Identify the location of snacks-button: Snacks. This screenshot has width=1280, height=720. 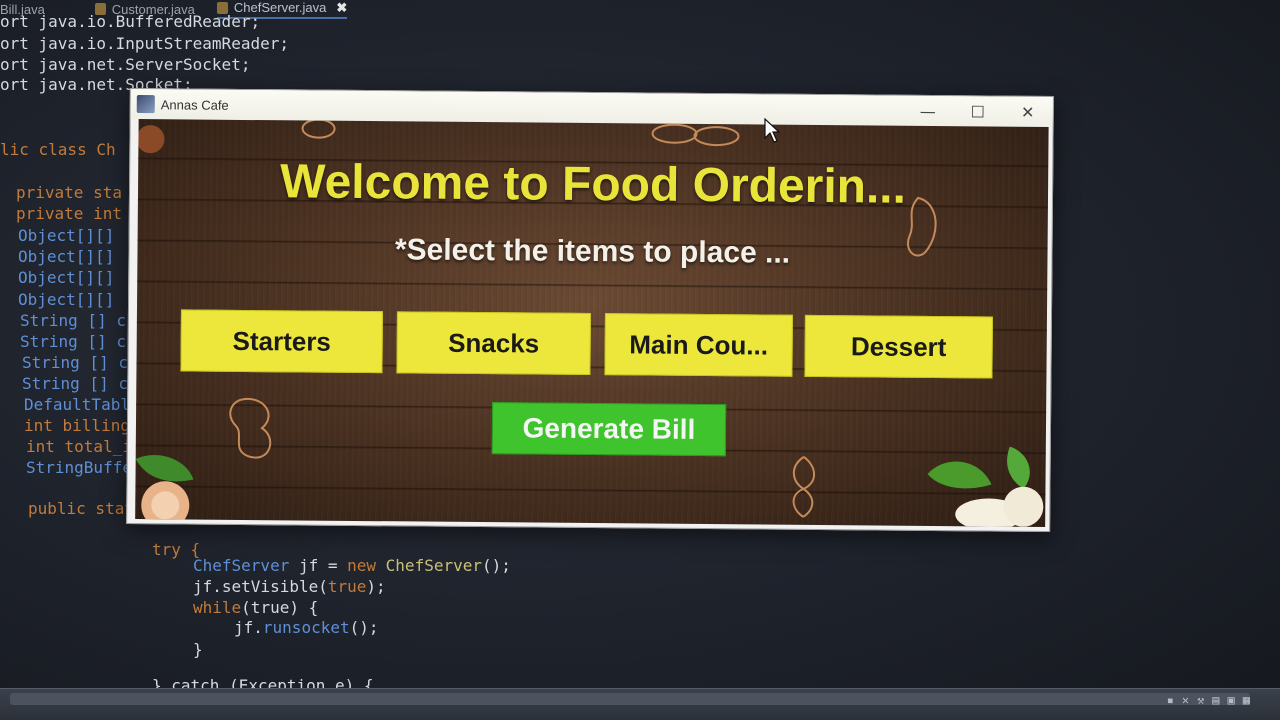
(493, 343).